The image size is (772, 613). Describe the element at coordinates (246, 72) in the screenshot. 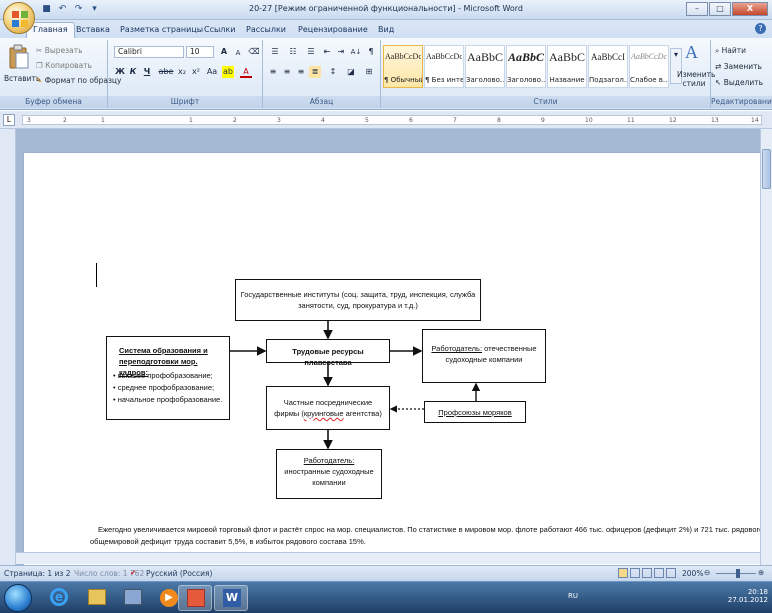

I see `font-color-icon: A` at that location.